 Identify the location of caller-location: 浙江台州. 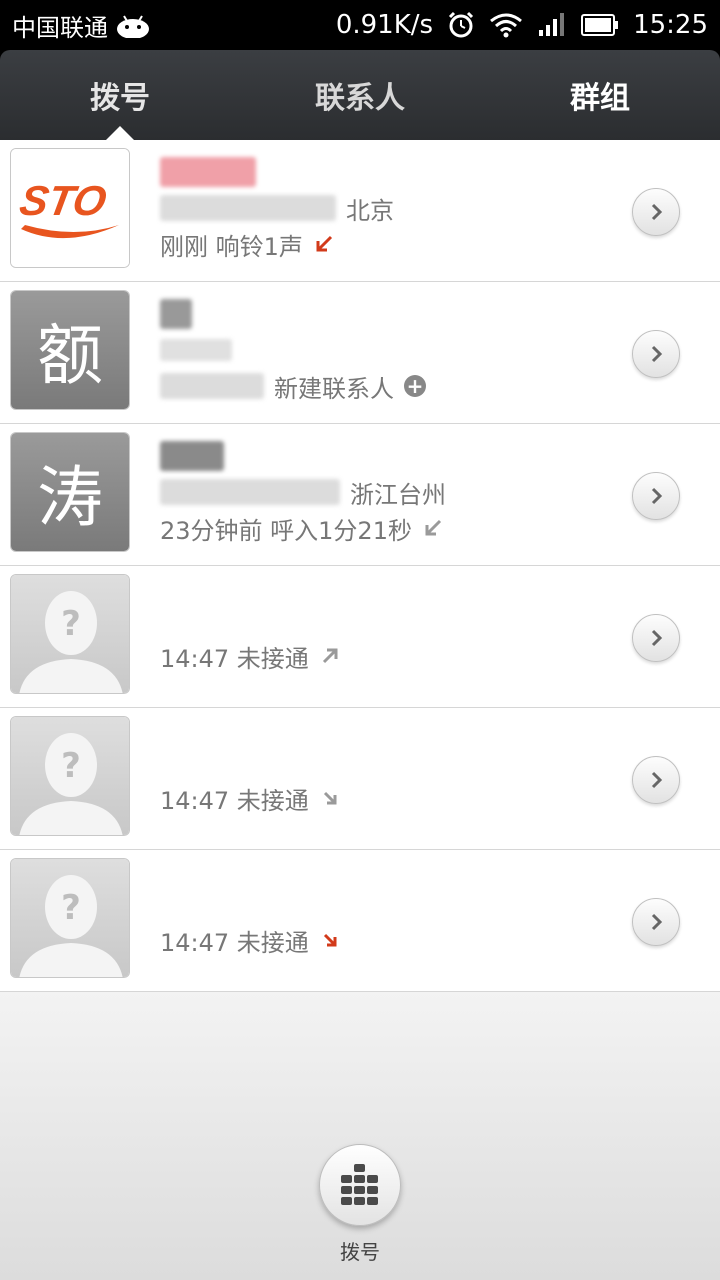
(398, 494).